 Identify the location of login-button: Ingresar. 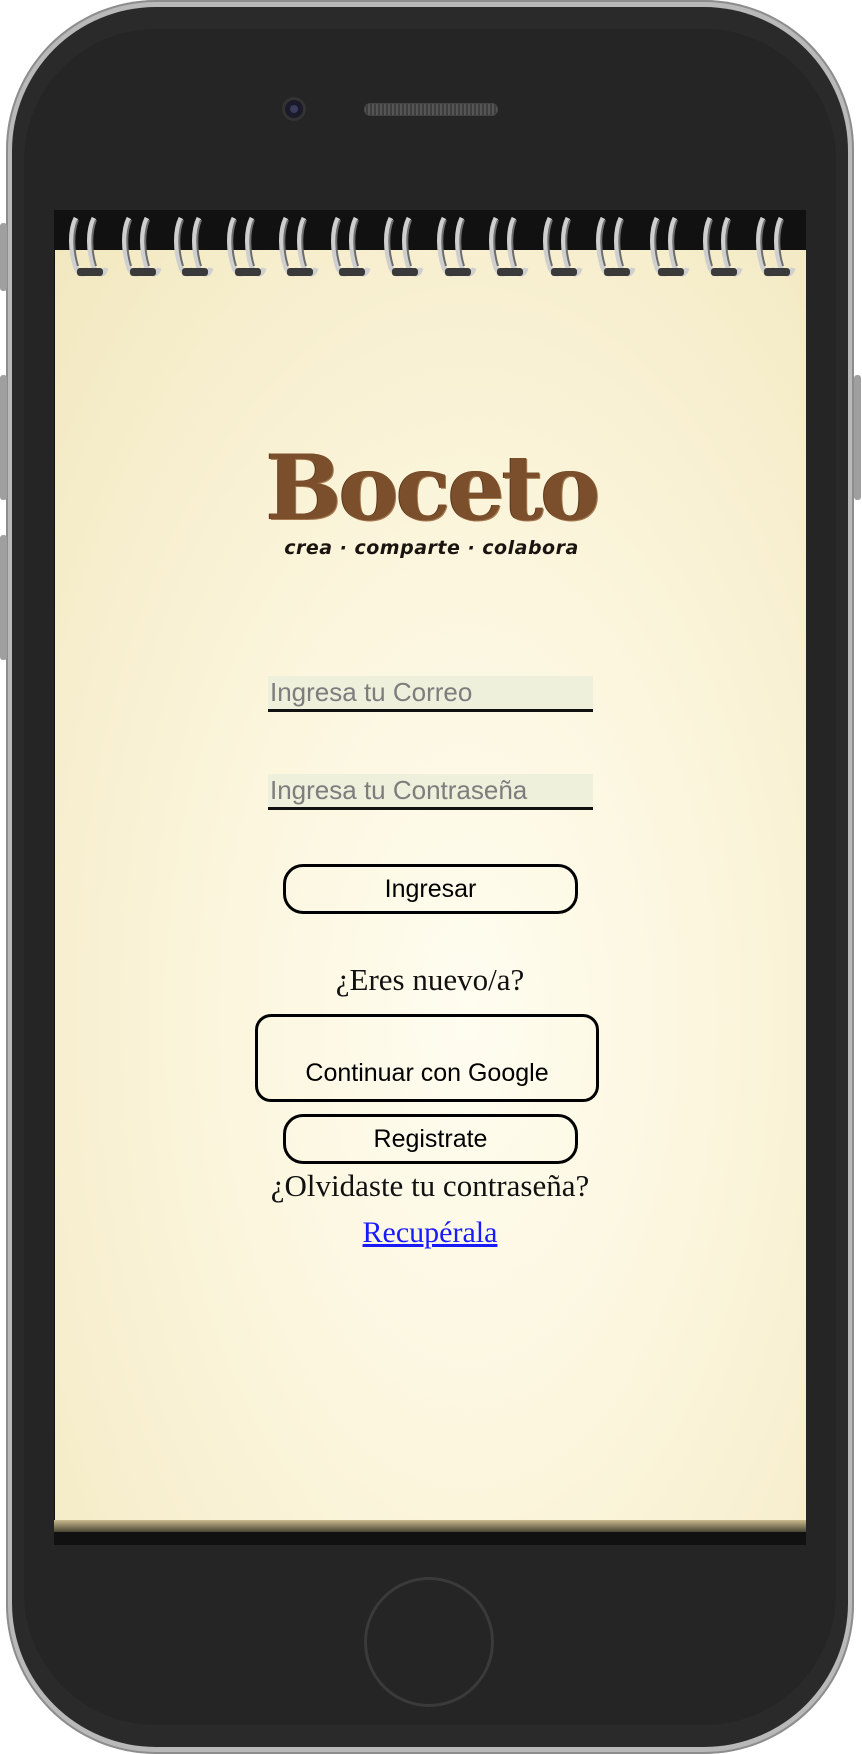
(430, 889).